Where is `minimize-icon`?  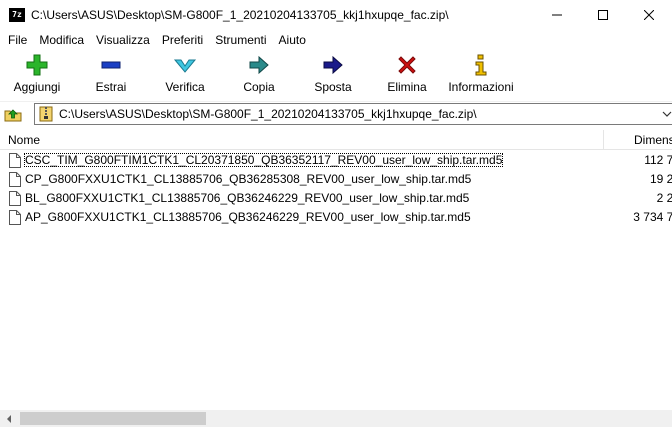
minimize-icon is located at coordinates (557, 15).